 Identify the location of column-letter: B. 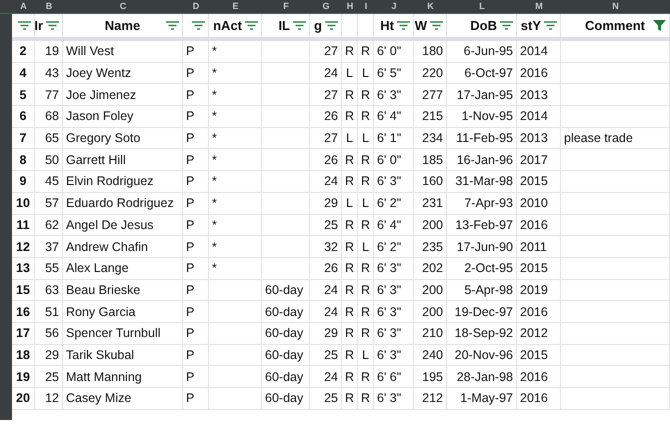
(49, 6).